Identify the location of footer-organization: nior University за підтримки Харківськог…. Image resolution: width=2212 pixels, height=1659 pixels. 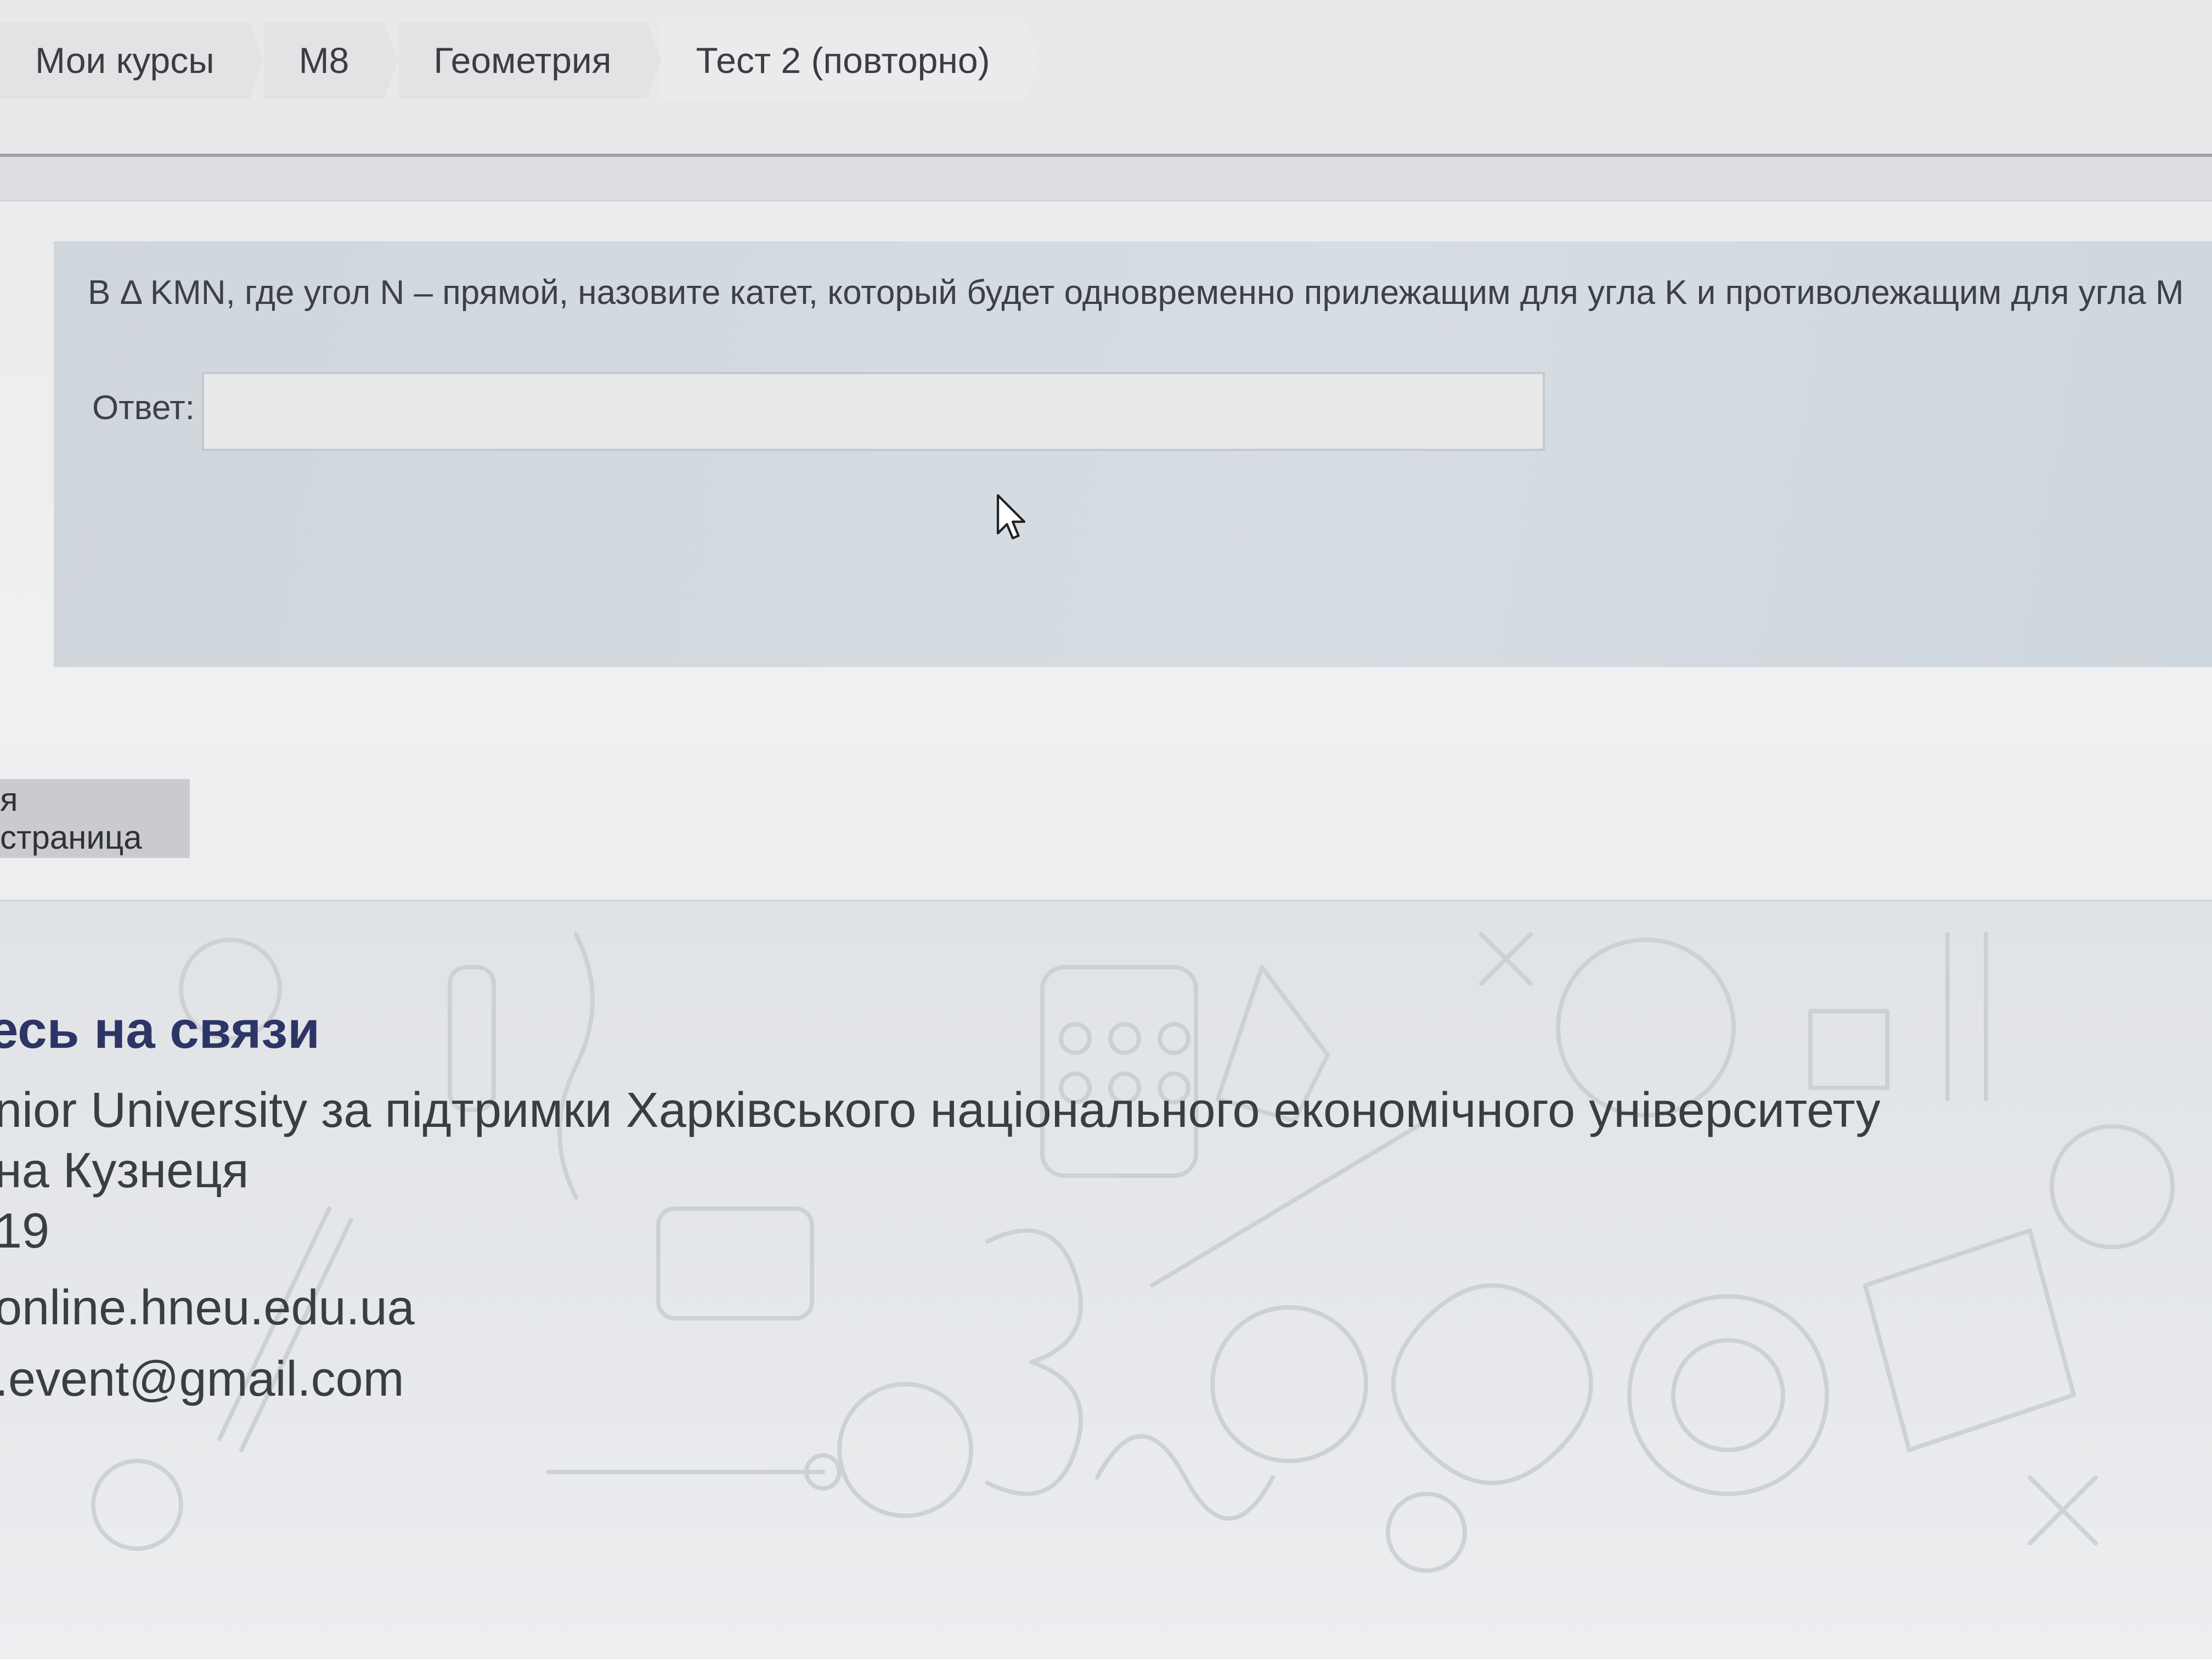
(940, 1110).